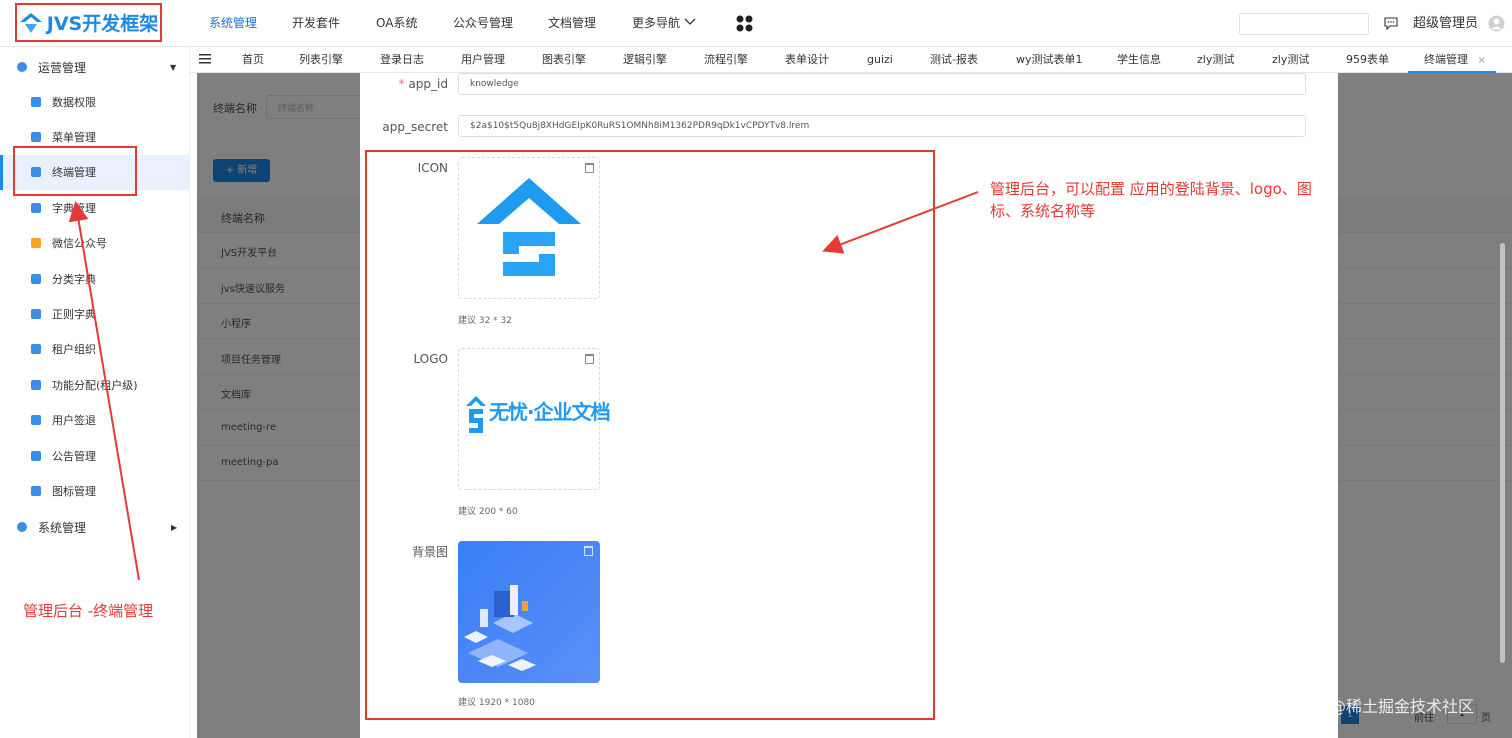 This screenshot has width=1512, height=738. What do you see at coordinates (174, 527) in the screenshot?
I see `caret-right-icon: ▶` at bounding box center [174, 527].